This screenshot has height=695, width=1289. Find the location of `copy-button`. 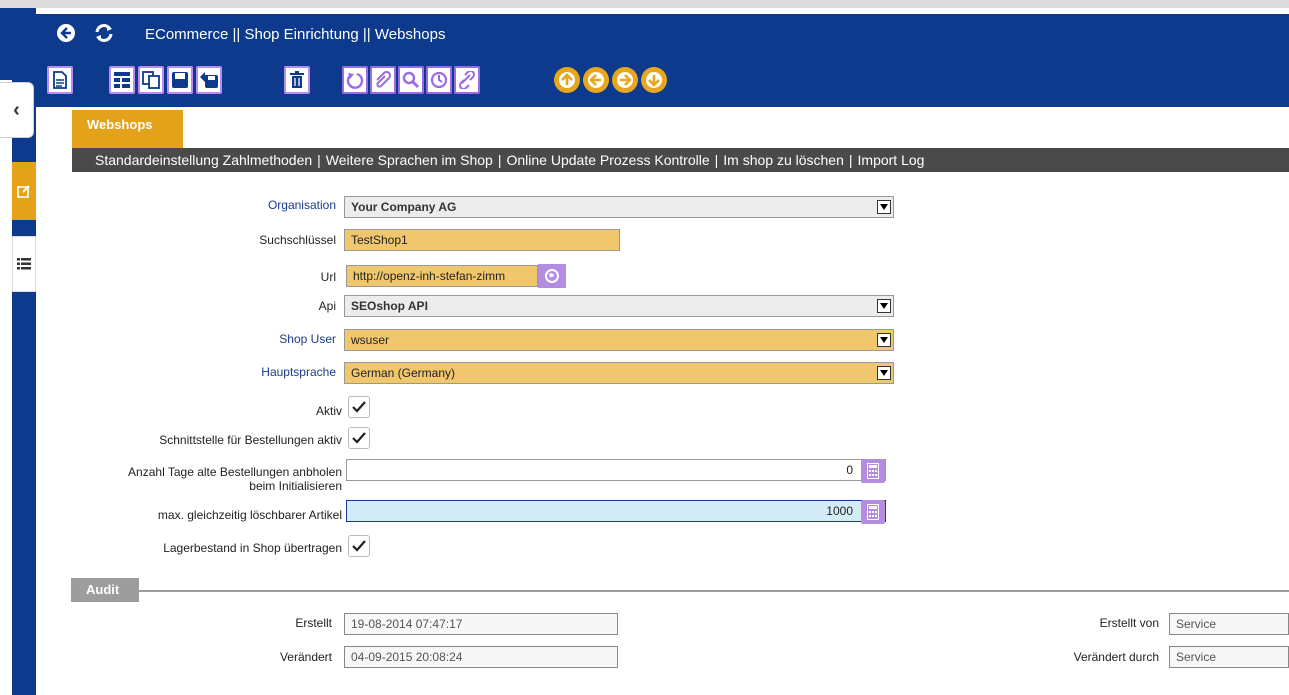

copy-button is located at coordinates (151, 80).